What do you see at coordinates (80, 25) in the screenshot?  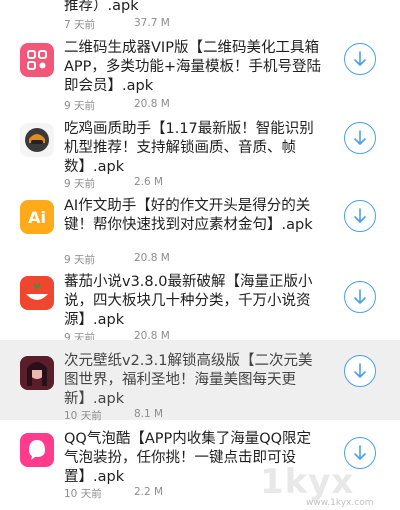 I see `item-time: 7 天前` at bounding box center [80, 25].